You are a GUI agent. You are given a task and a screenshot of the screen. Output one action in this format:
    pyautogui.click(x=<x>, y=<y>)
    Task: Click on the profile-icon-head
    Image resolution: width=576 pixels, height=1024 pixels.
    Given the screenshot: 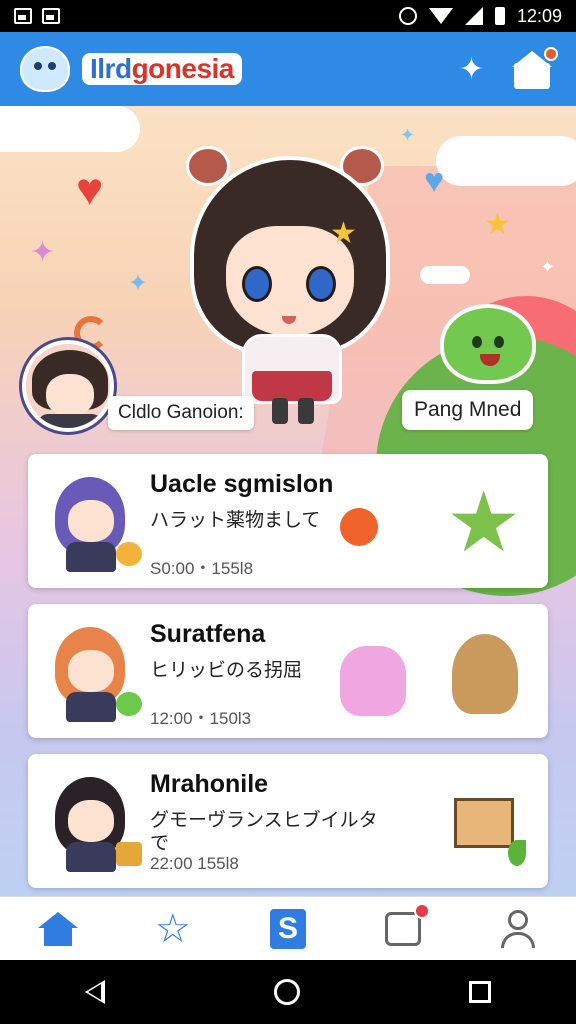 What is the action you would take?
    pyautogui.click(x=518, y=919)
    